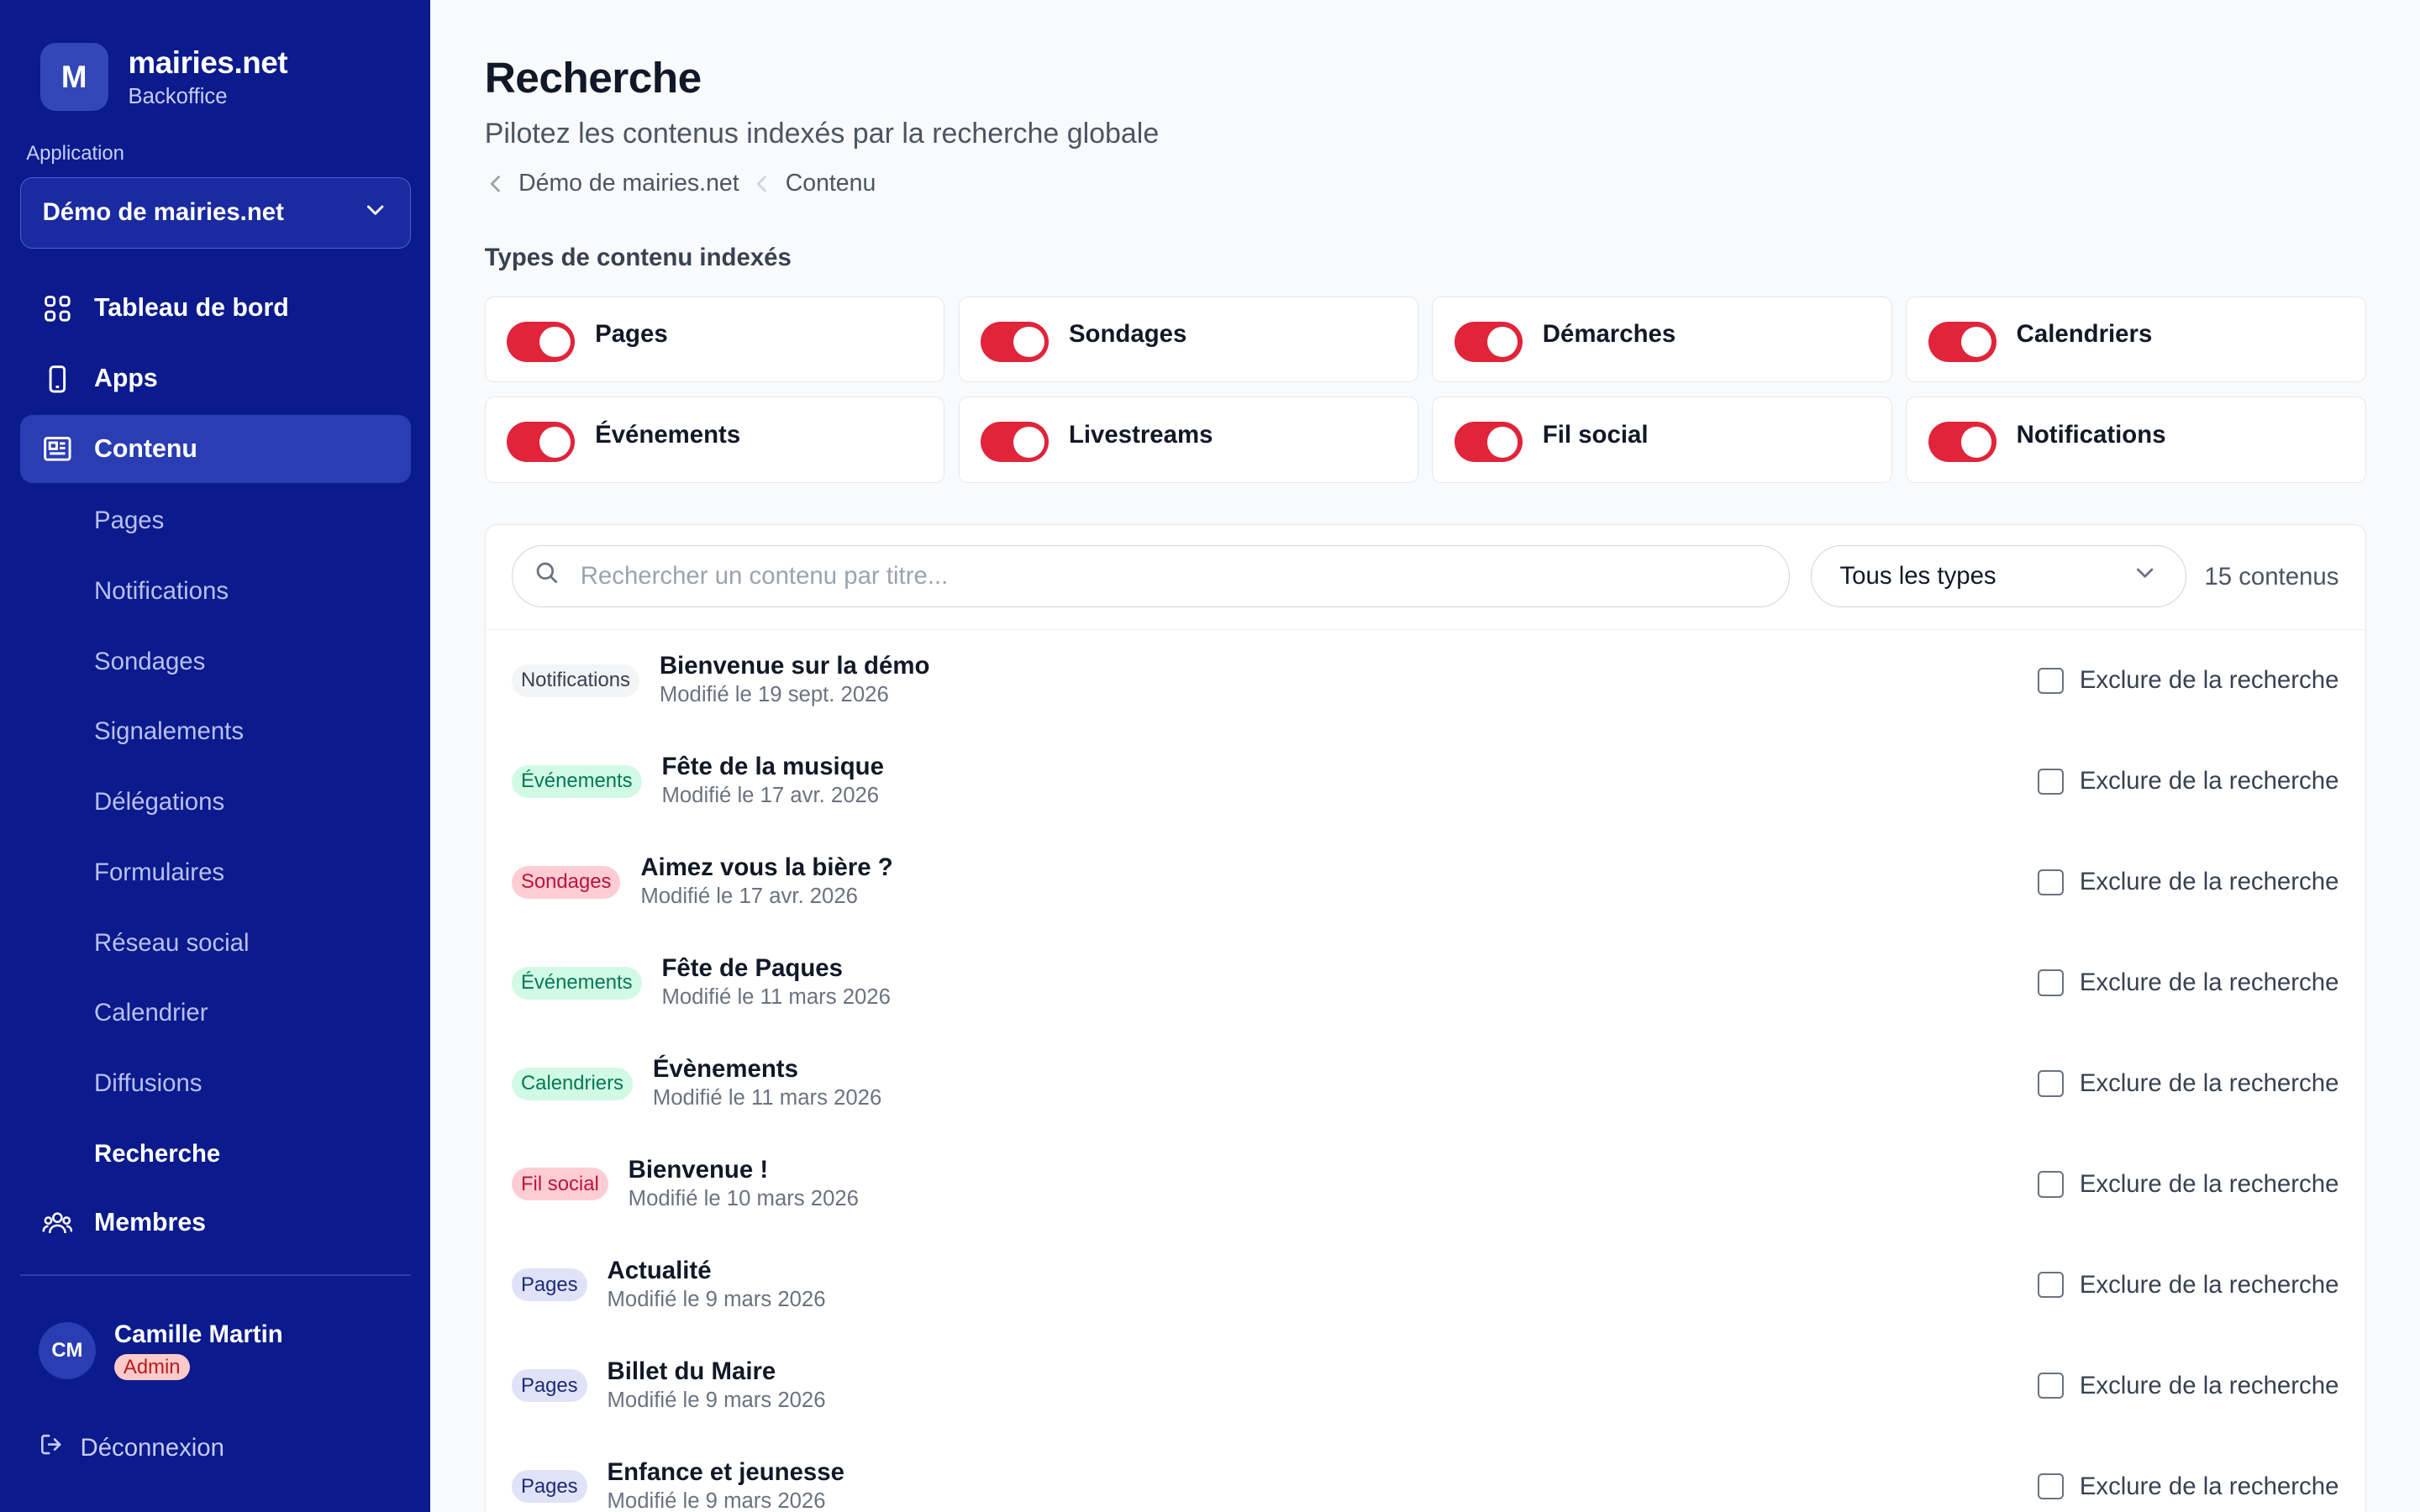 Image resolution: width=2420 pixels, height=1512 pixels. What do you see at coordinates (216, 662) in the screenshot?
I see `subnav-item-sondages: Sondages` at bounding box center [216, 662].